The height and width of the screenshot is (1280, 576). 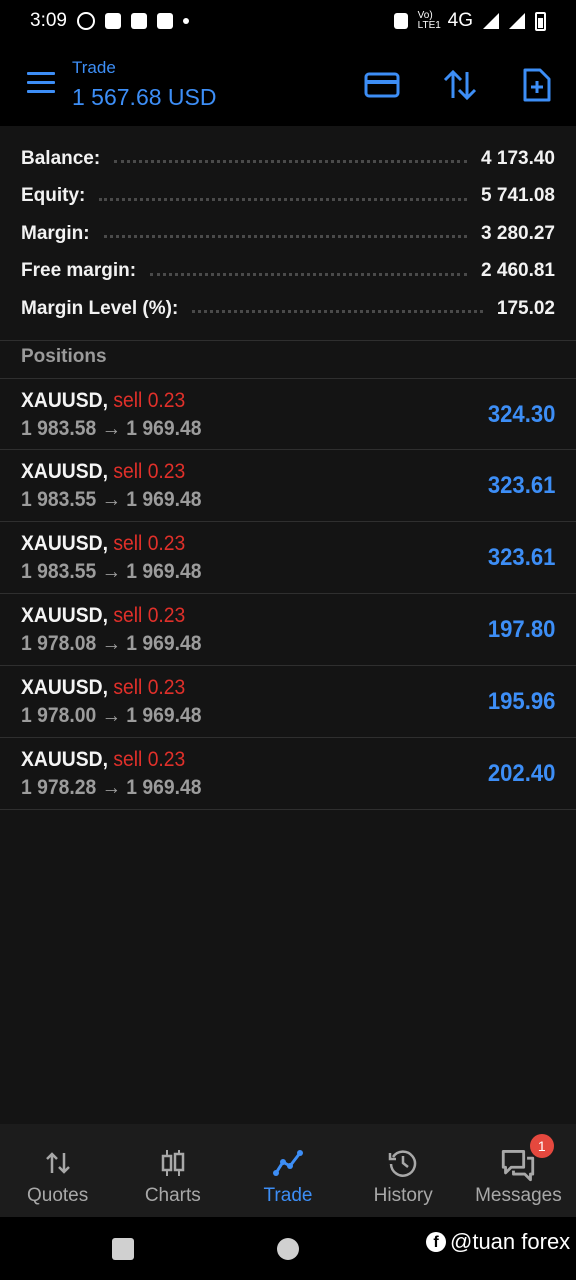 I want to click on summary-value: 3 280.27, so click(x=518, y=233).